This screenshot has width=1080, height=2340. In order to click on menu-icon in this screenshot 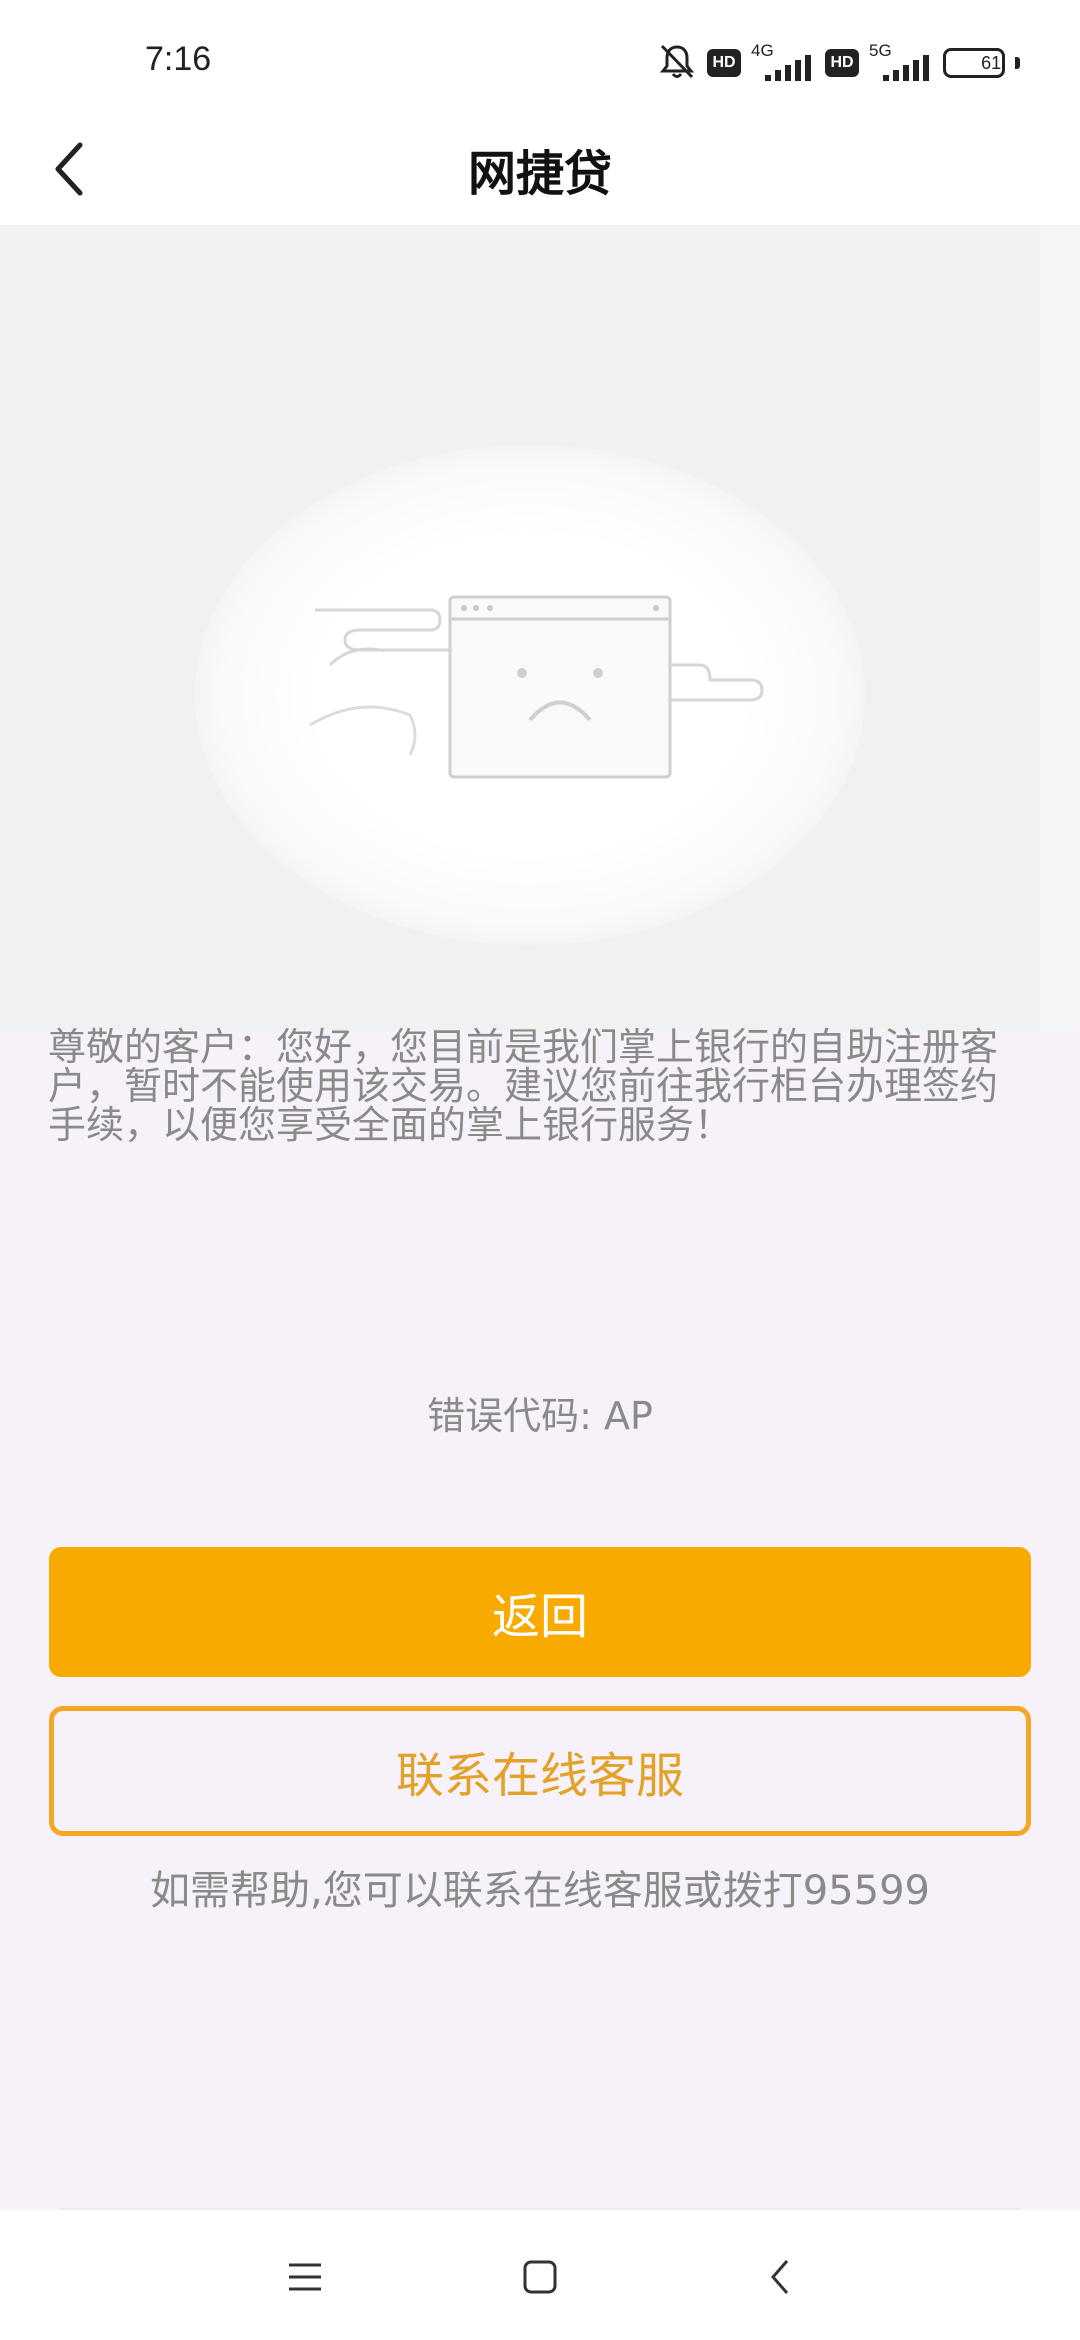, I will do `click(305, 2277)`.